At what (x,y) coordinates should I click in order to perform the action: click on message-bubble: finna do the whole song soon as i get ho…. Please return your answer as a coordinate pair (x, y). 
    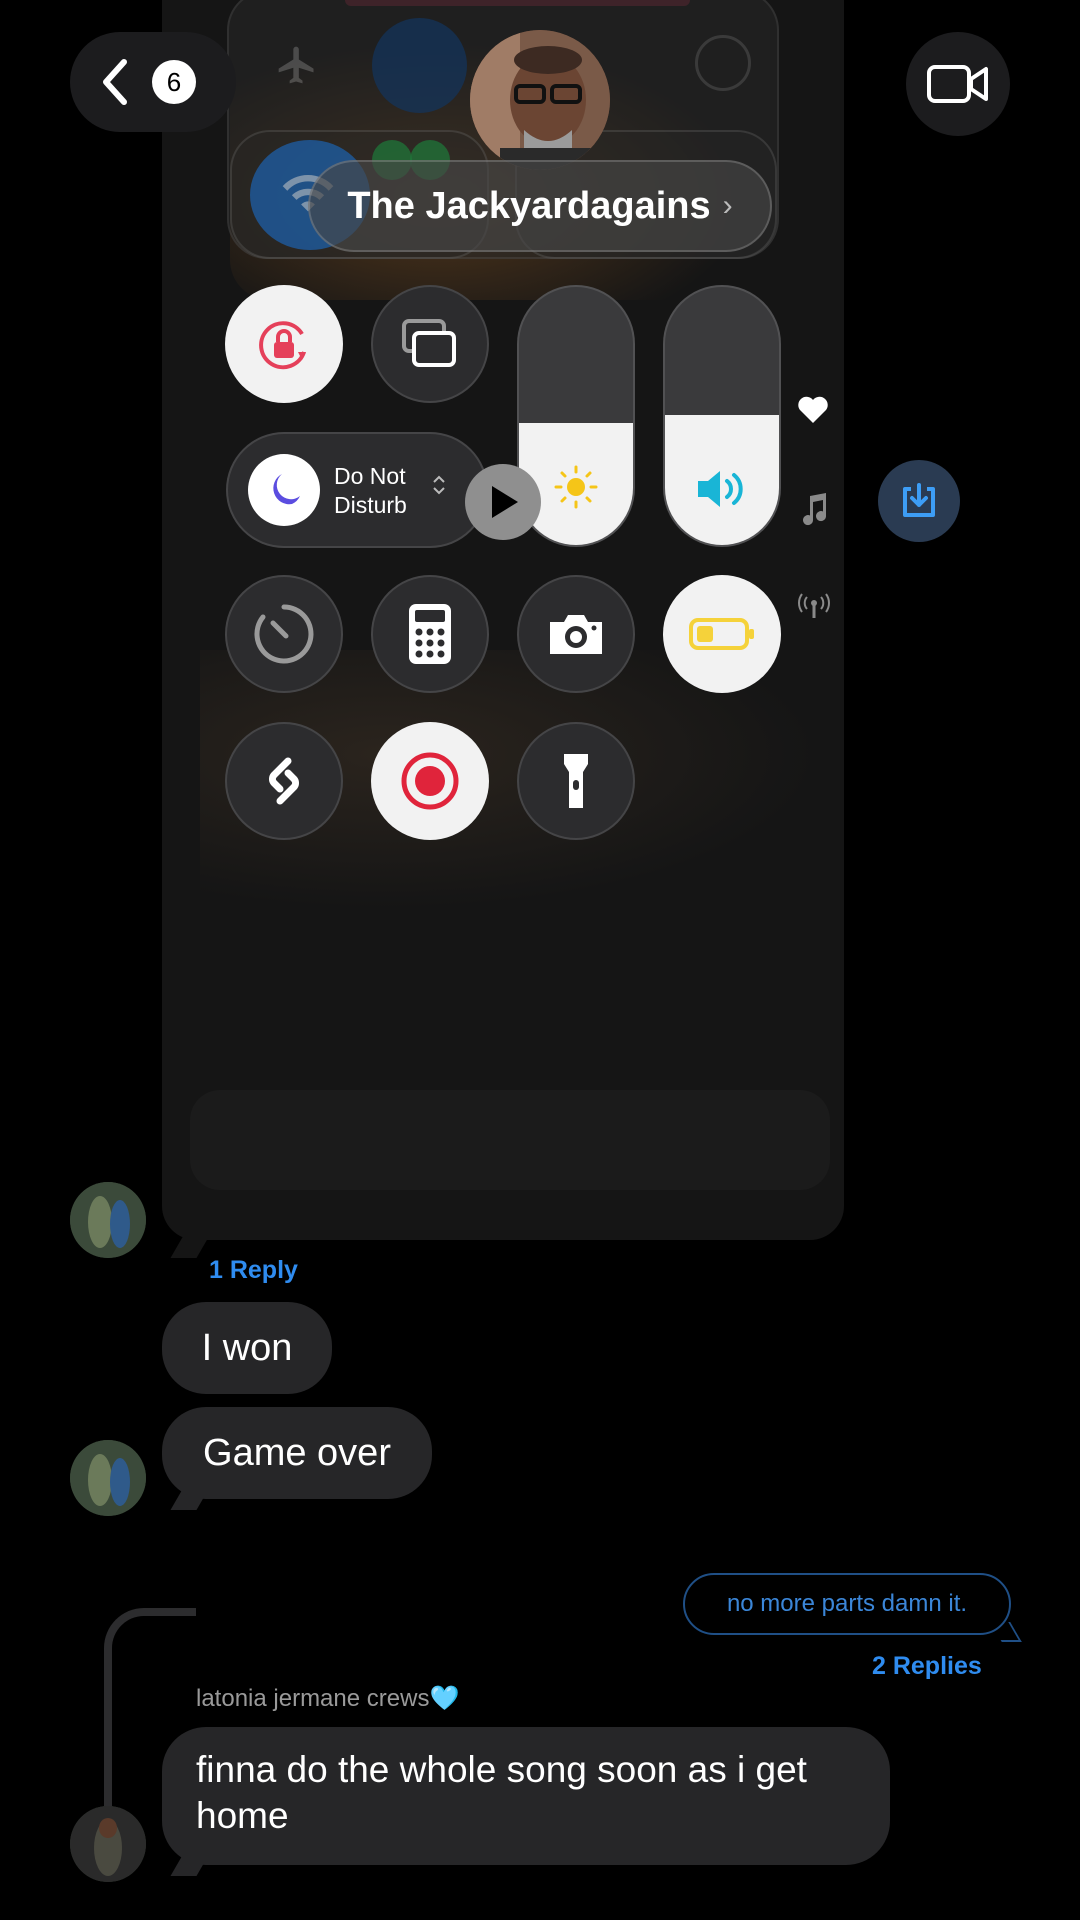
    Looking at the image, I should click on (526, 1796).